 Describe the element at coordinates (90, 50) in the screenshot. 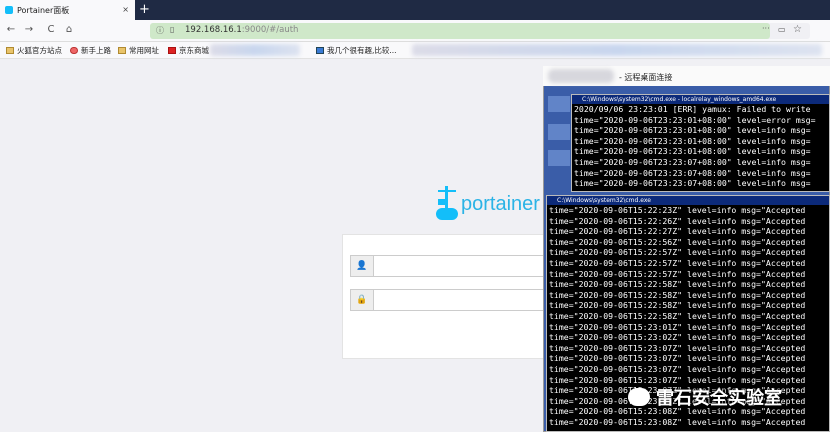

I see `bookmark-item: 新手上路` at that location.